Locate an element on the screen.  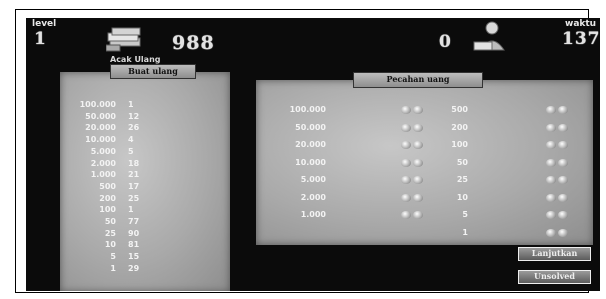
cashier-person-icon is located at coordinates (489, 36).